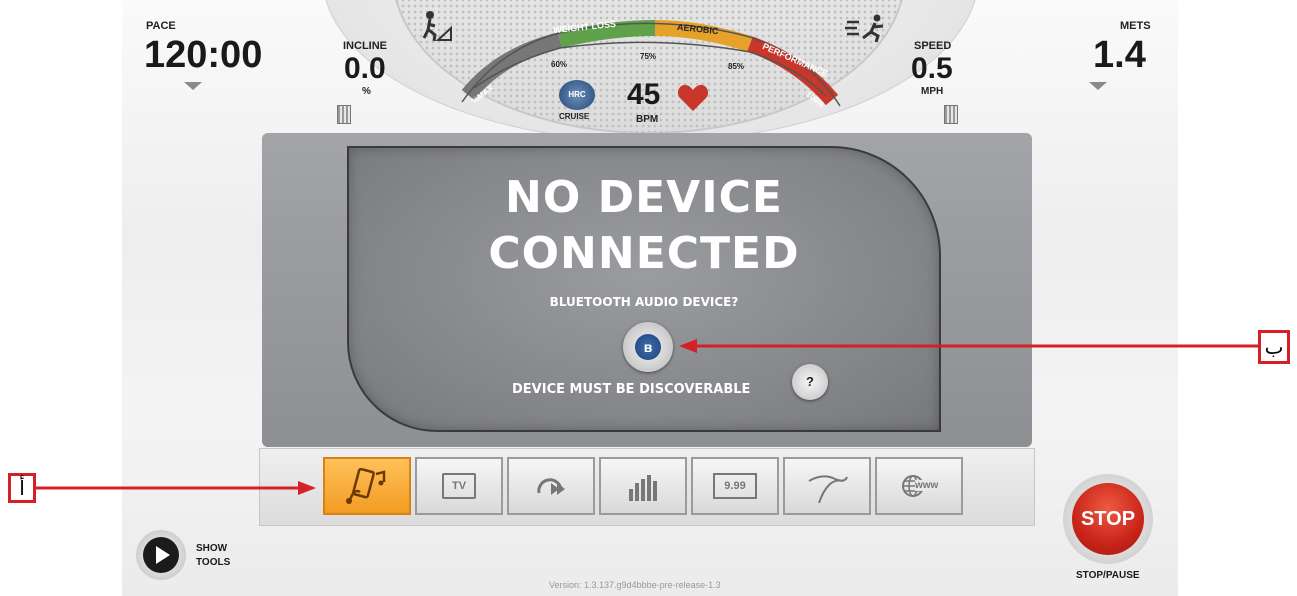 The width and height of the screenshot is (1297, 596). I want to click on callout-label-a: أ, so click(22, 488).